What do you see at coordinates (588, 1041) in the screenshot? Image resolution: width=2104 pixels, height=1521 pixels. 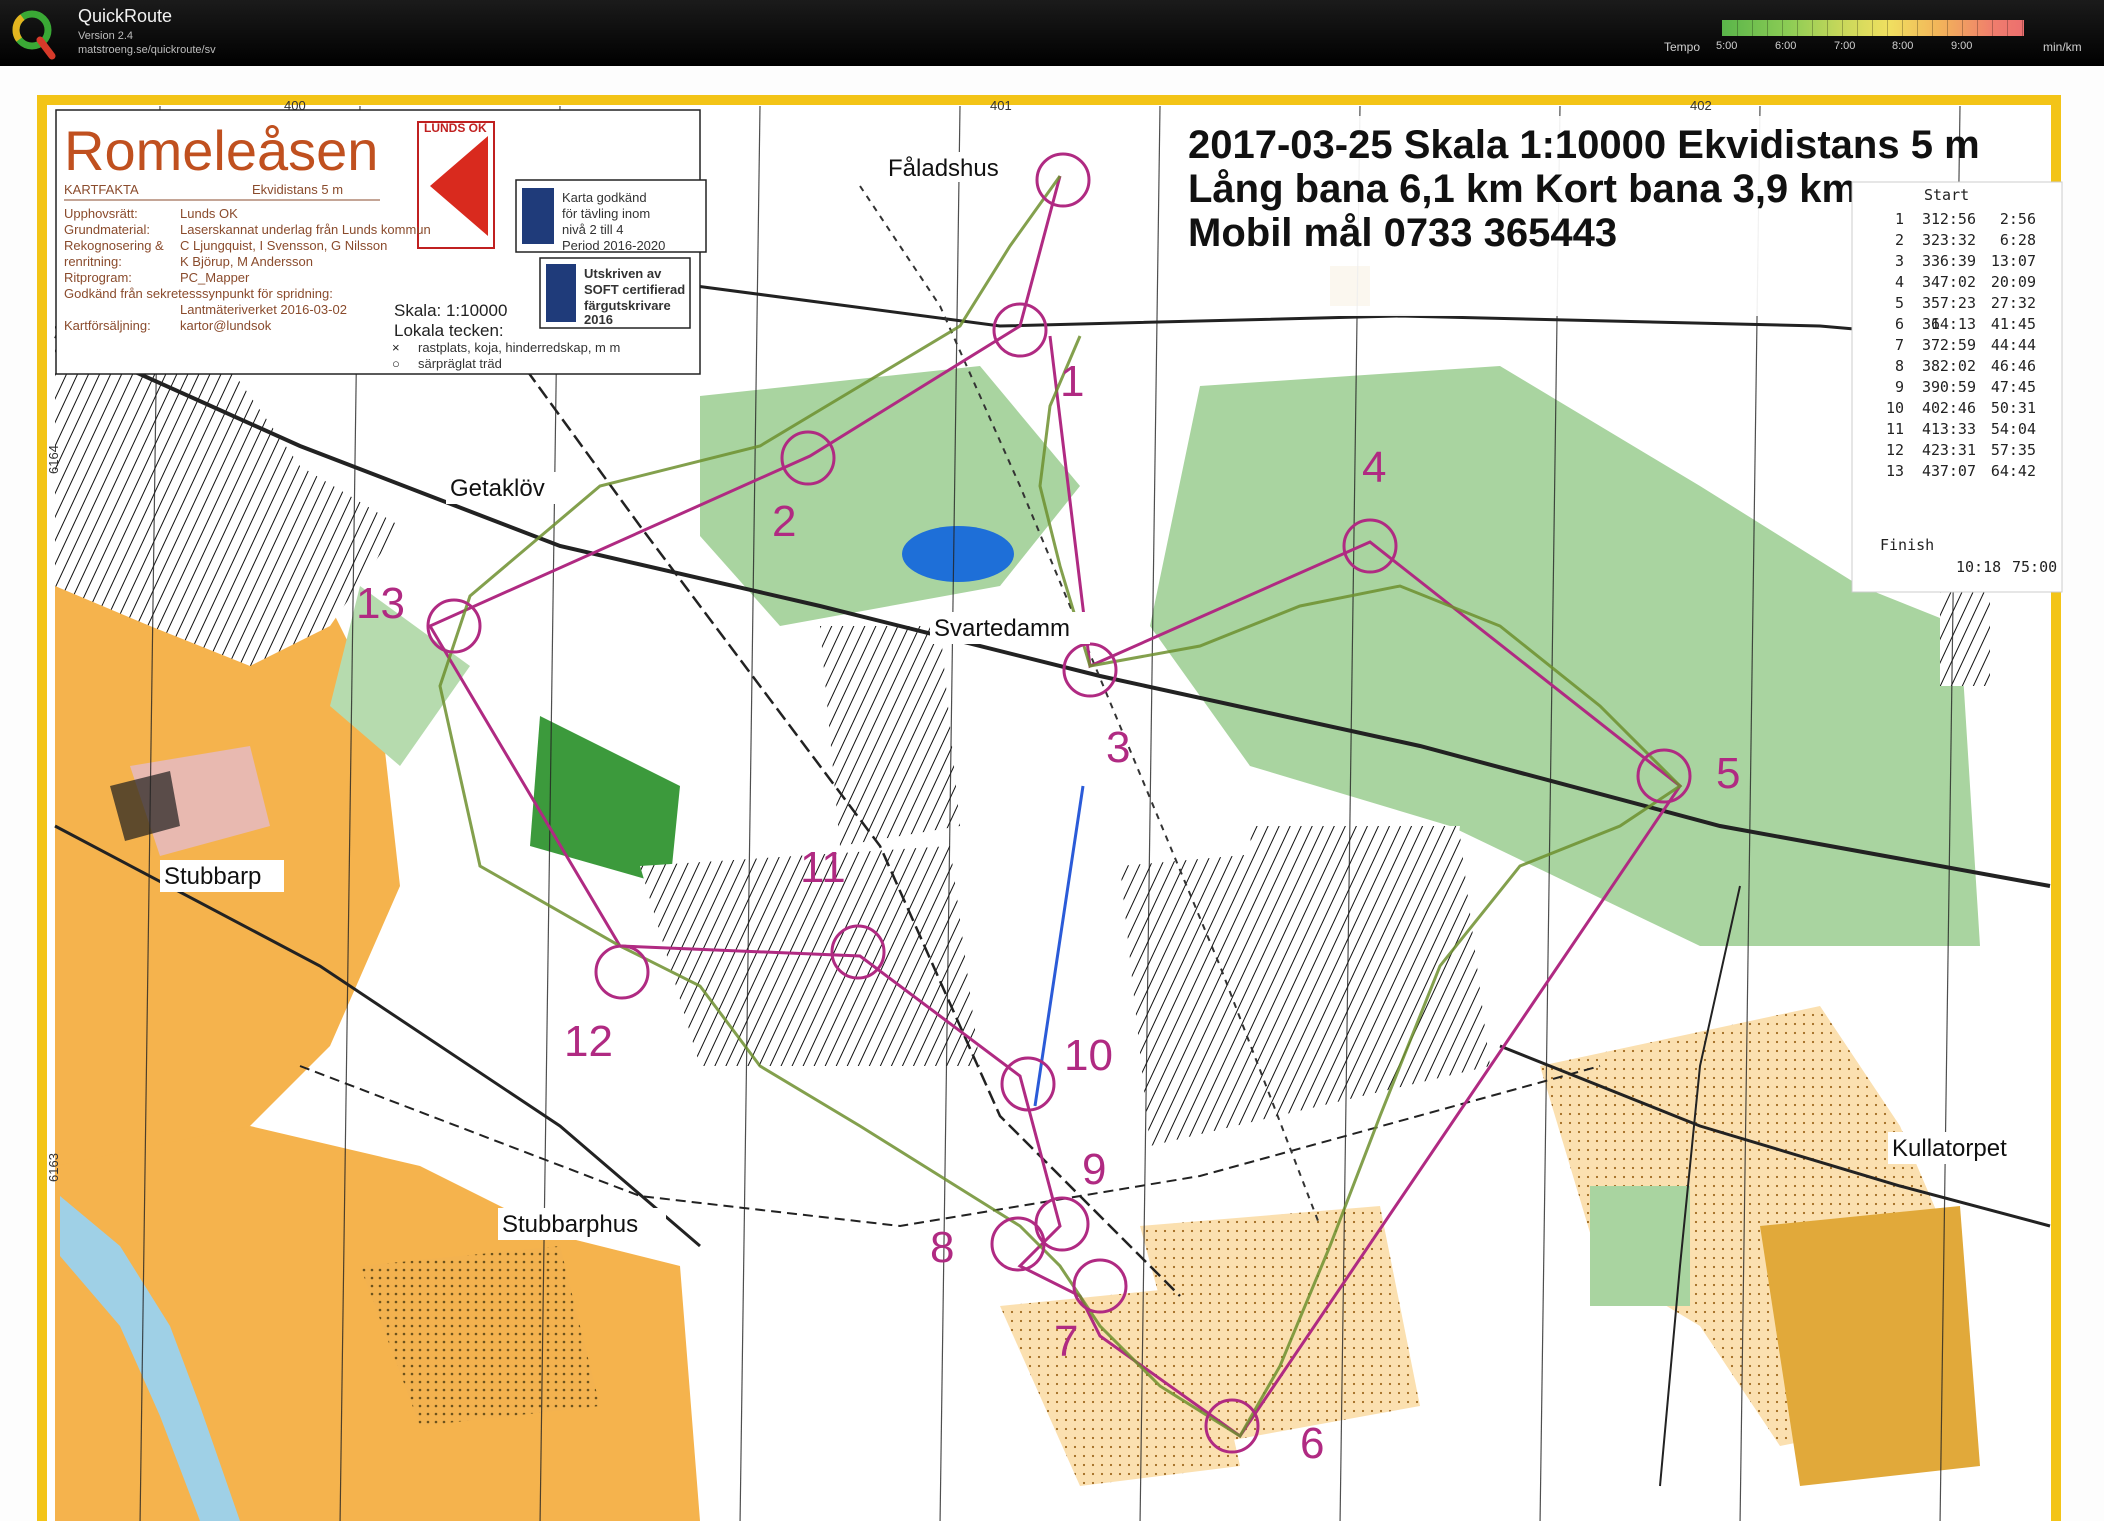 I see `control-number: 12` at bounding box center [588, 1041].